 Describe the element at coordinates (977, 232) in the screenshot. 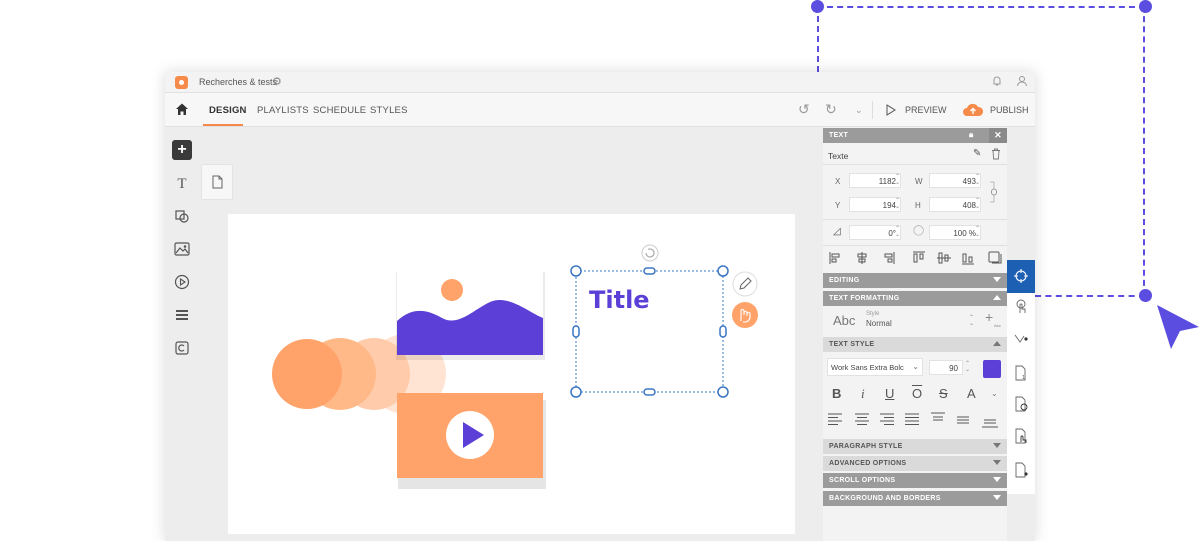

I see `opacity-stepper: ⌃ ⌄` at that location.